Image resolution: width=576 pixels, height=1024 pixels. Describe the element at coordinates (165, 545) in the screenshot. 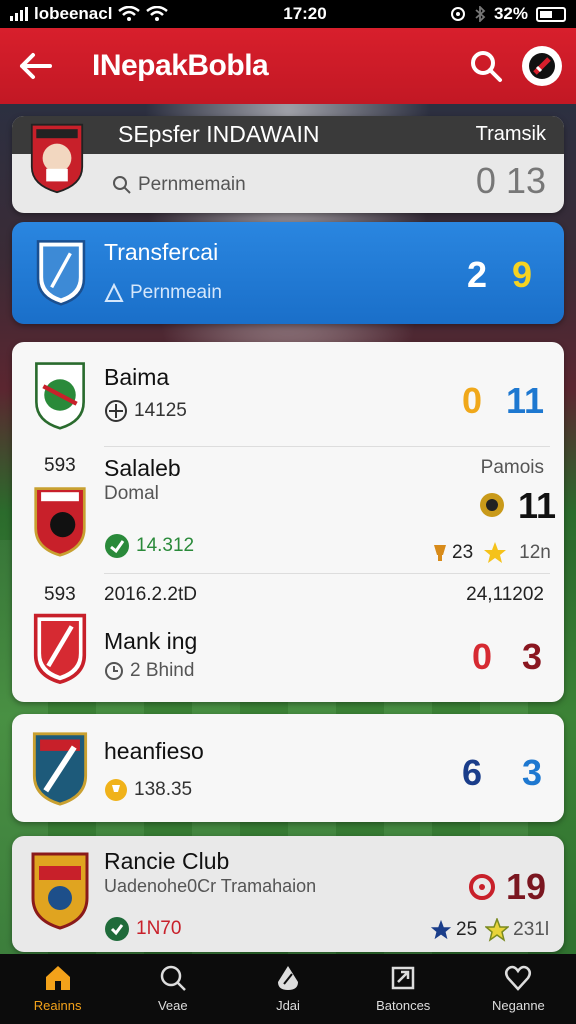

I see `row-value-text: 14.312` at that location.